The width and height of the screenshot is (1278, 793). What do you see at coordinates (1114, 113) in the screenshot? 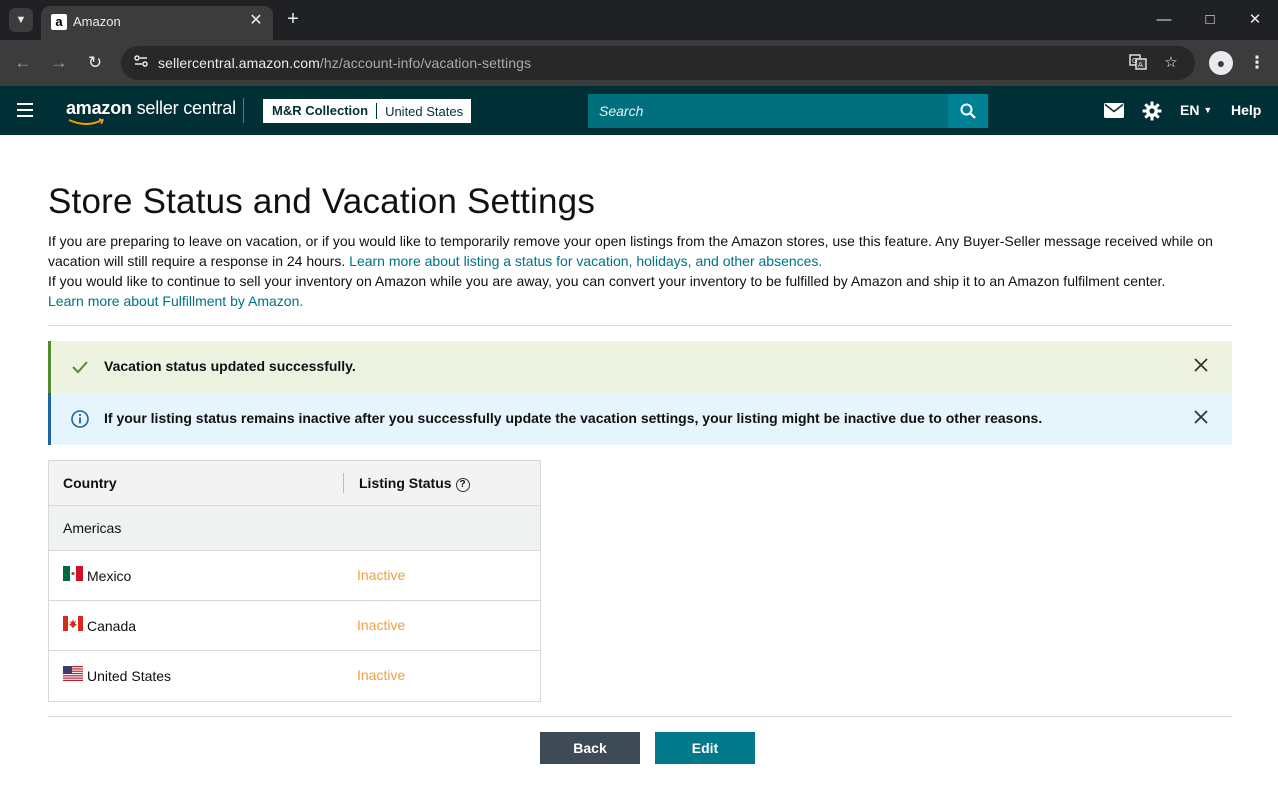
I see `mail-icon` at bounding box center [1114, 113].